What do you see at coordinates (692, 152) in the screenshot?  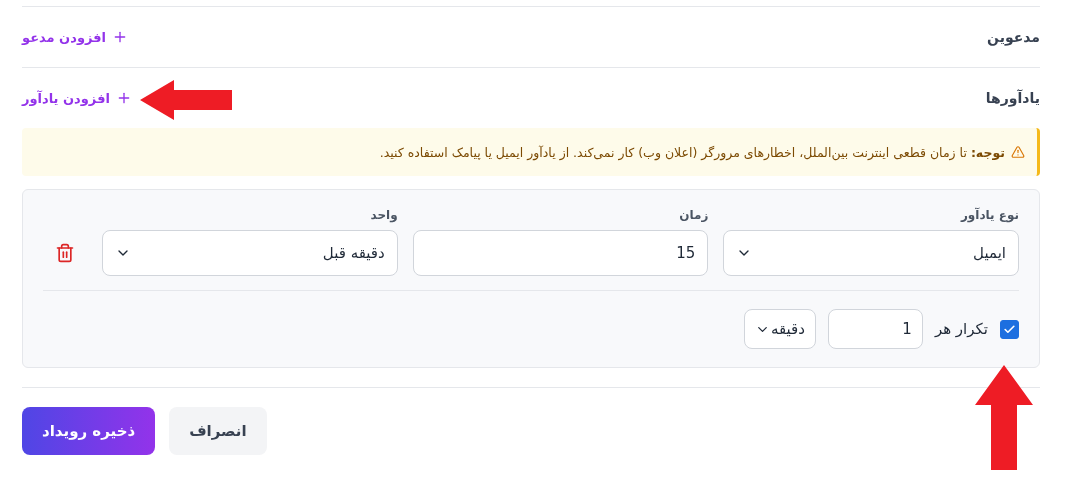 I see `alert-text: توجه: تا زمان قطعی اینترنت بین‌الملل، اخطارهای مرورگر (اعلان وب) کار نمی‌کند. از یادآور ایمیل یا پیامک استفاده کنید.` at bounding box center [692, 152].